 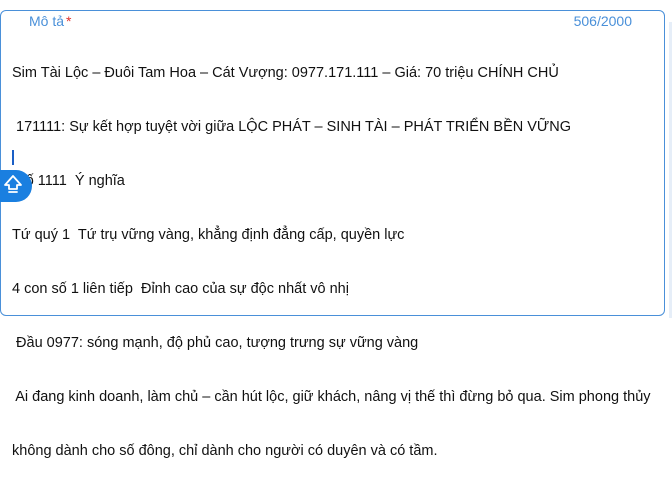 I want to click on scroll-to-top-icon, so click(x=13, y=186).